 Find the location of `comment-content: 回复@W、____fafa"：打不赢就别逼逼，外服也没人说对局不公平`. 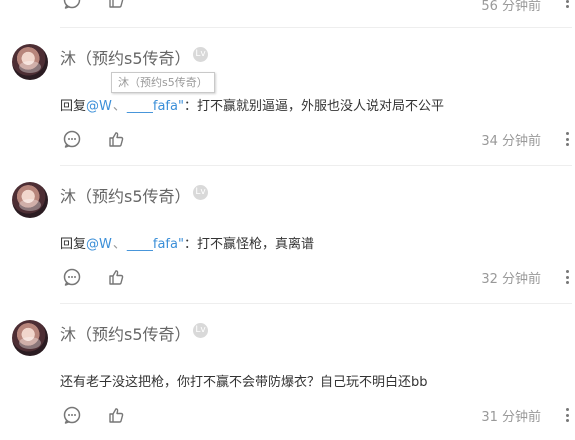

comment-content: 回复@W、____fafa"：打不赢就别逼逼，外服也没人说对局不公平 is located at coordinates (252, 104).